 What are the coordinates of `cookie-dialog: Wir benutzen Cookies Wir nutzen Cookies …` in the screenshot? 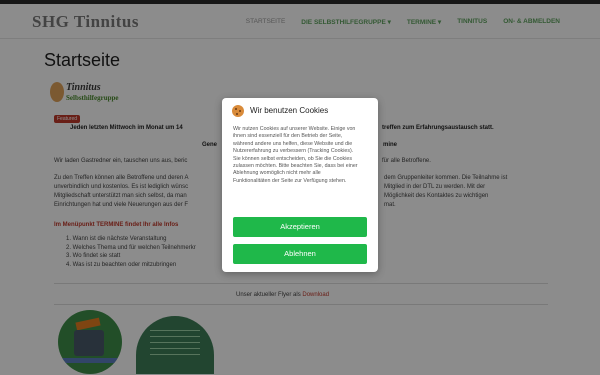 It's located at (300, 185).